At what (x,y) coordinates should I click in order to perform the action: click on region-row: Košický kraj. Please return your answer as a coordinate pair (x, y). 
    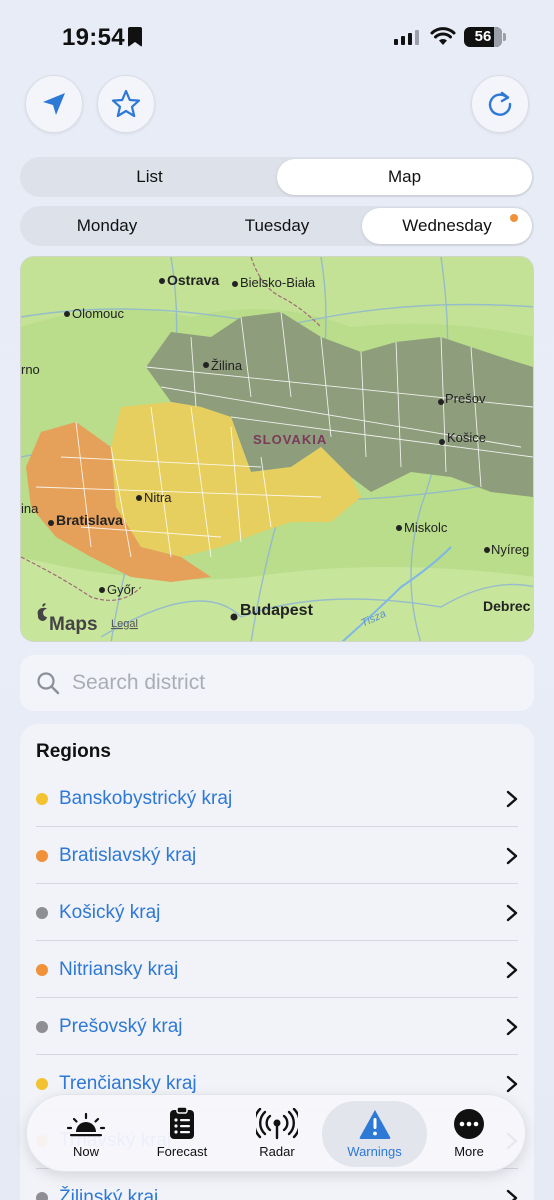
    Looking at the image, I should click on (277, 912).